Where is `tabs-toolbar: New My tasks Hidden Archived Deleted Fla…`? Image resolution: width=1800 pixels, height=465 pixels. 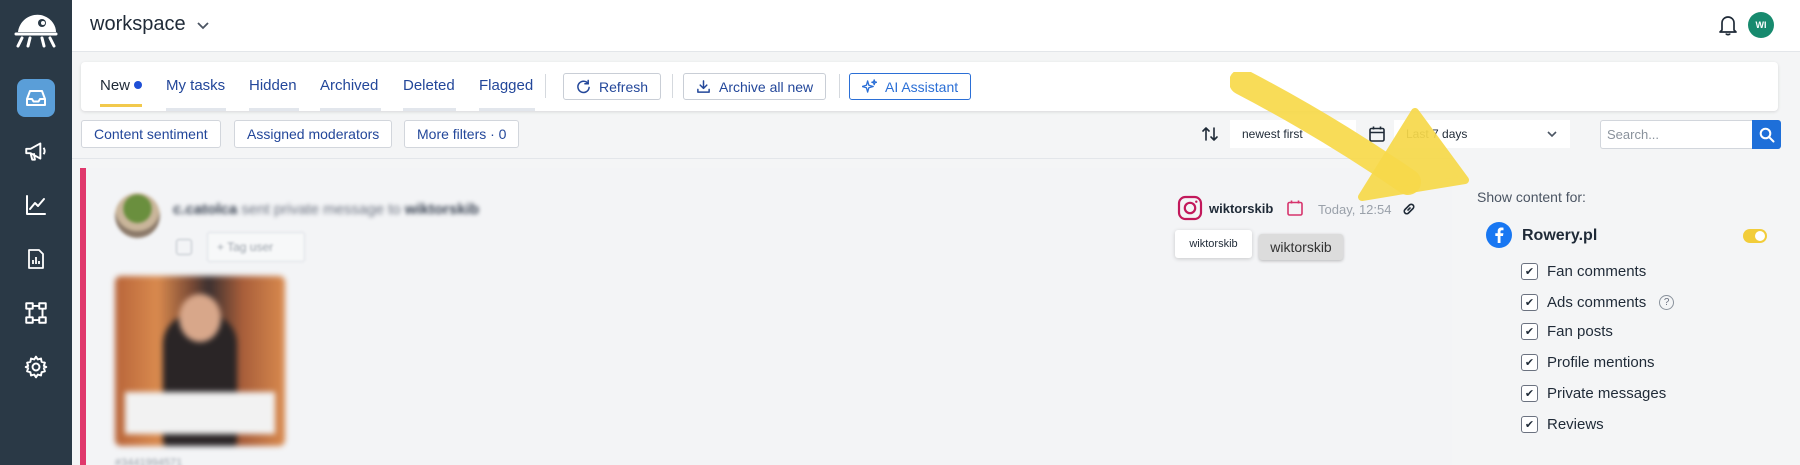 tabs-toolbar: New My tasks Hidden Archived Deleted Fla… is located at coordinates (929, 86).